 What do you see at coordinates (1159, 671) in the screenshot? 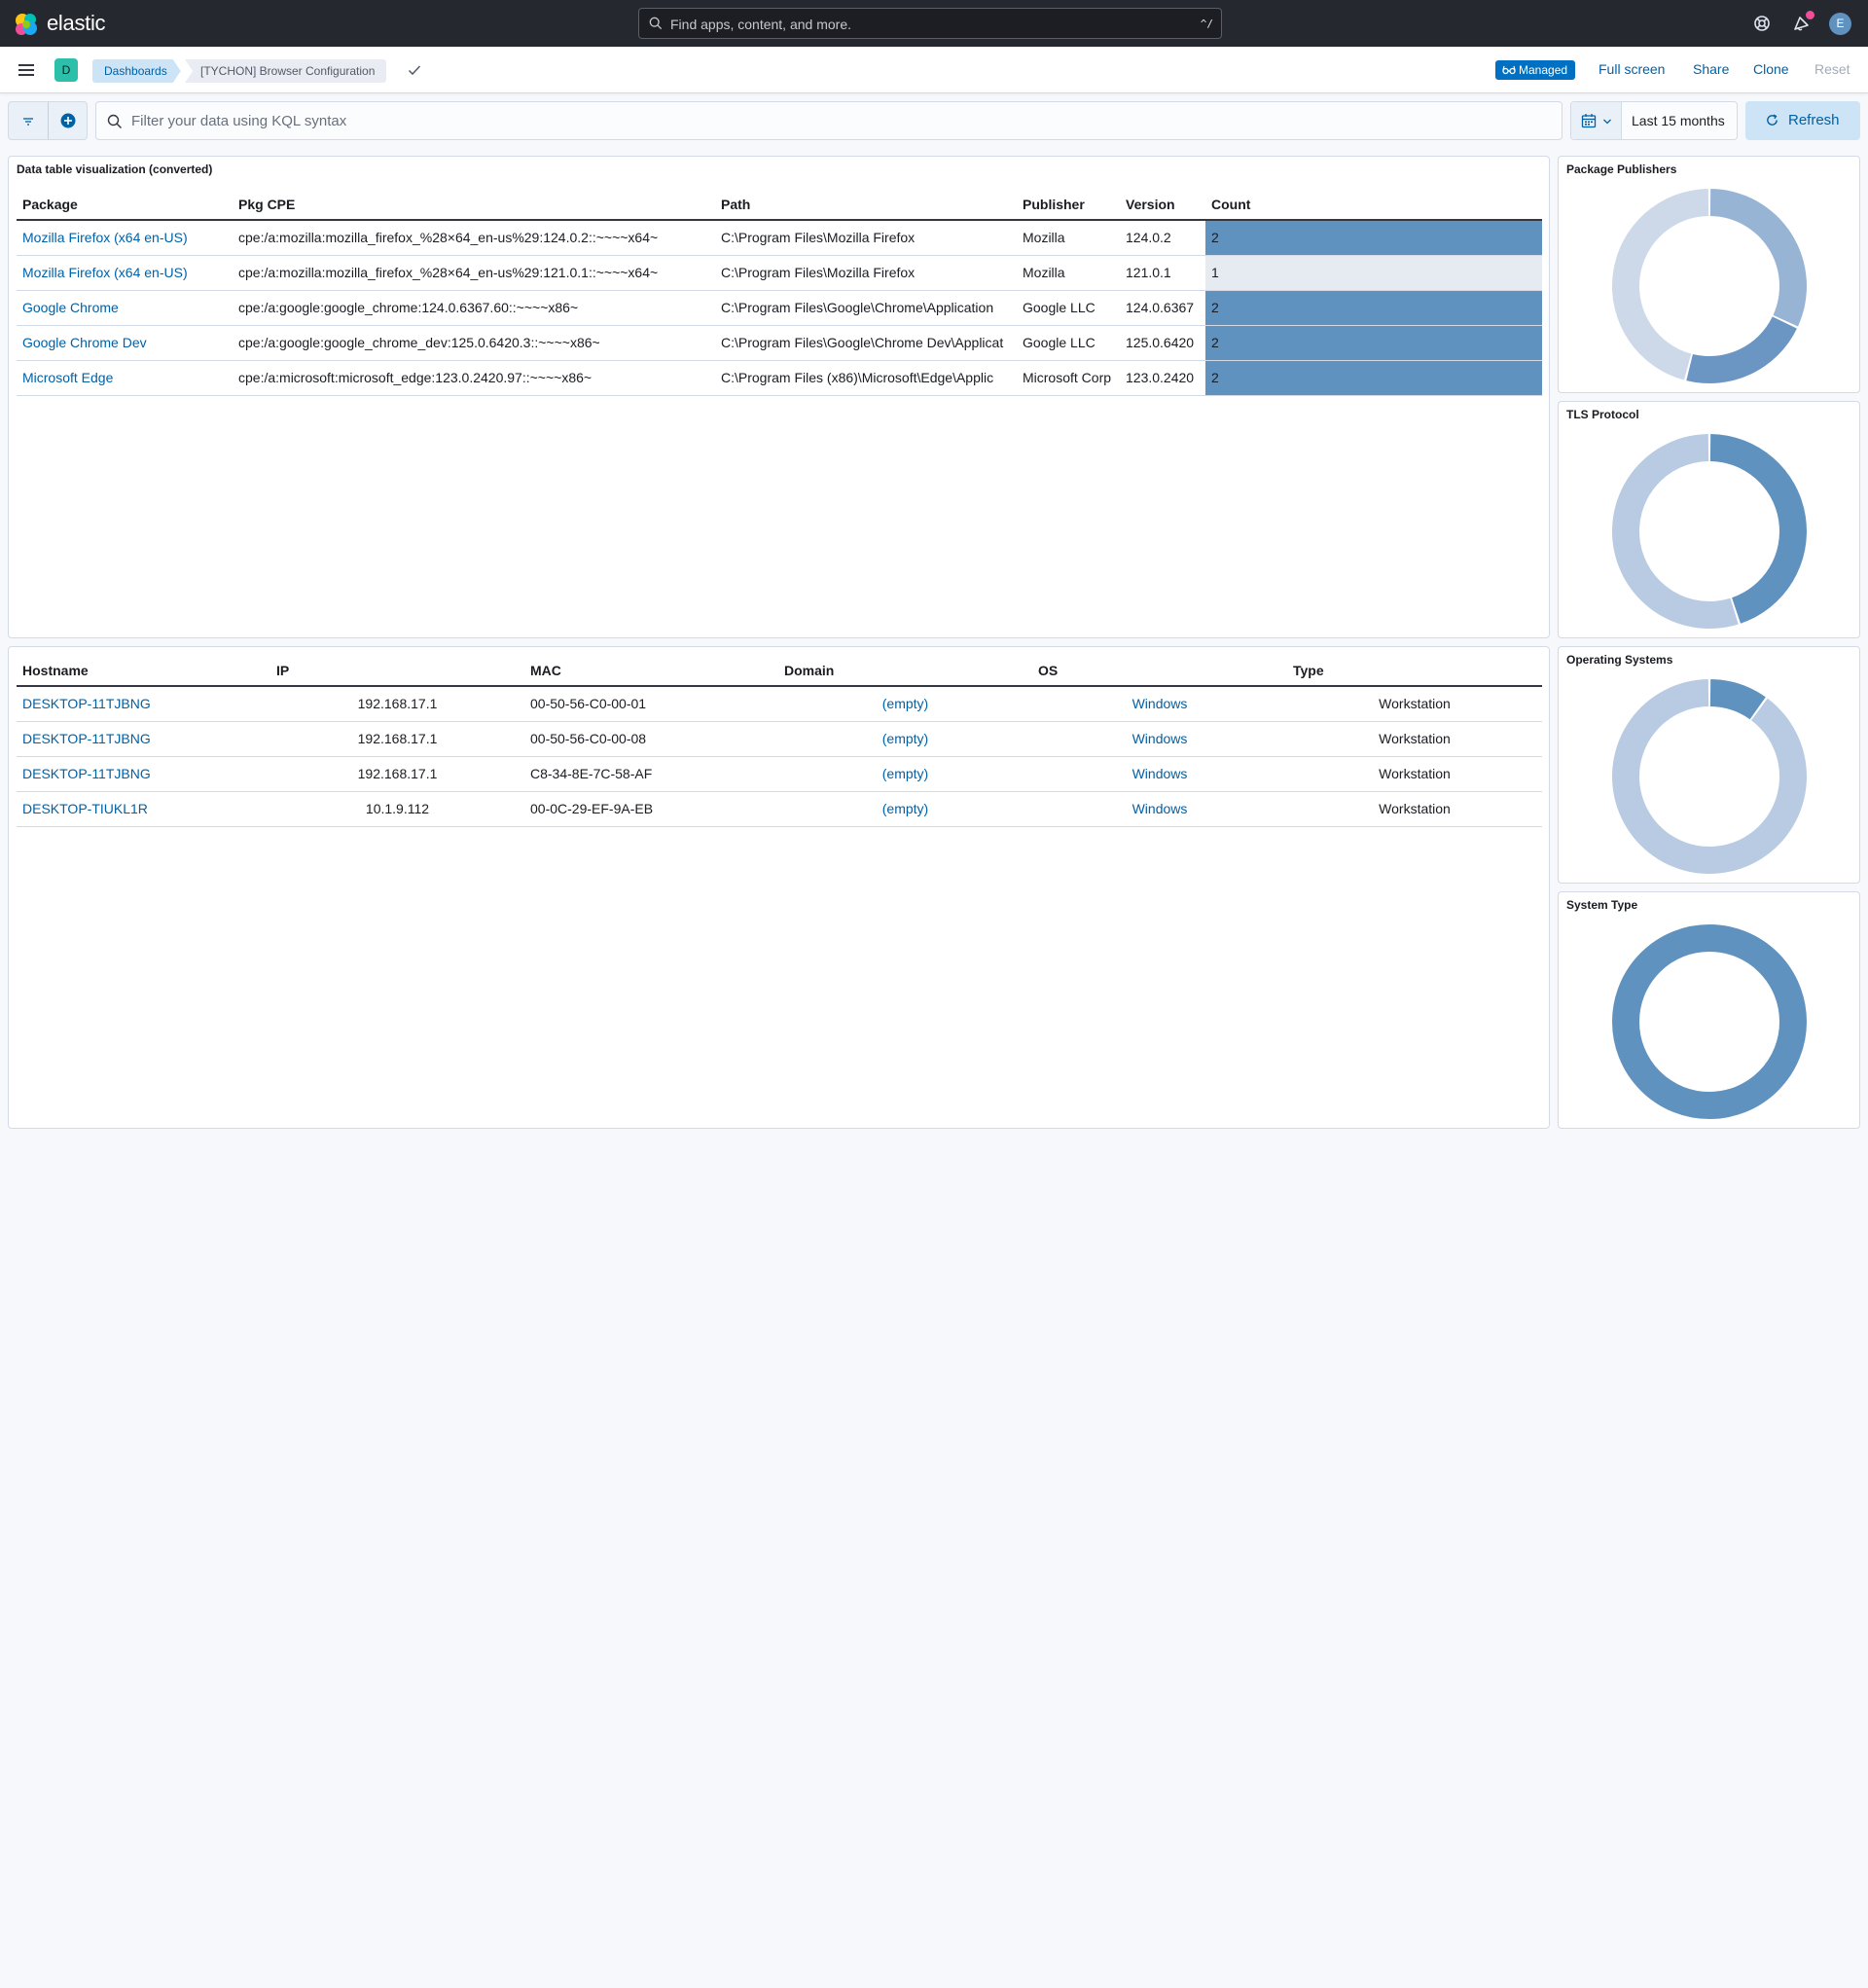
I see `column-header-os: OS` at bounding box center [1159, 671].